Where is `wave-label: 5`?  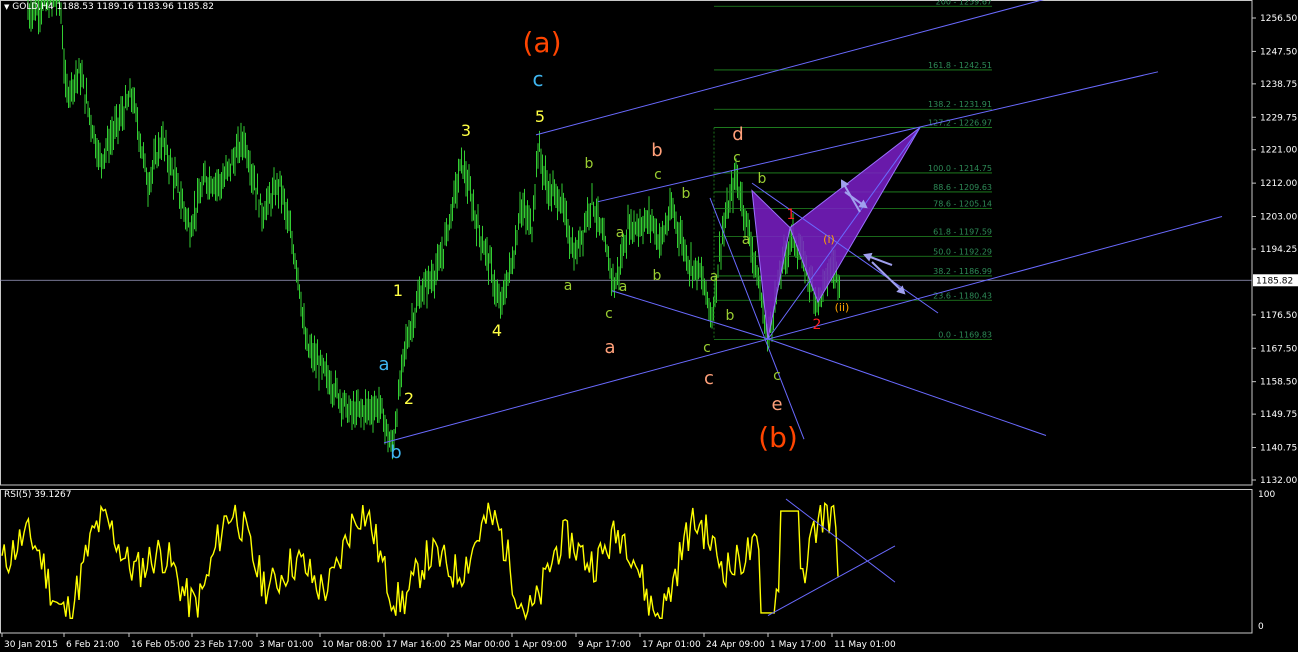
wave-label: 5 is located at coordinates (540, 116).